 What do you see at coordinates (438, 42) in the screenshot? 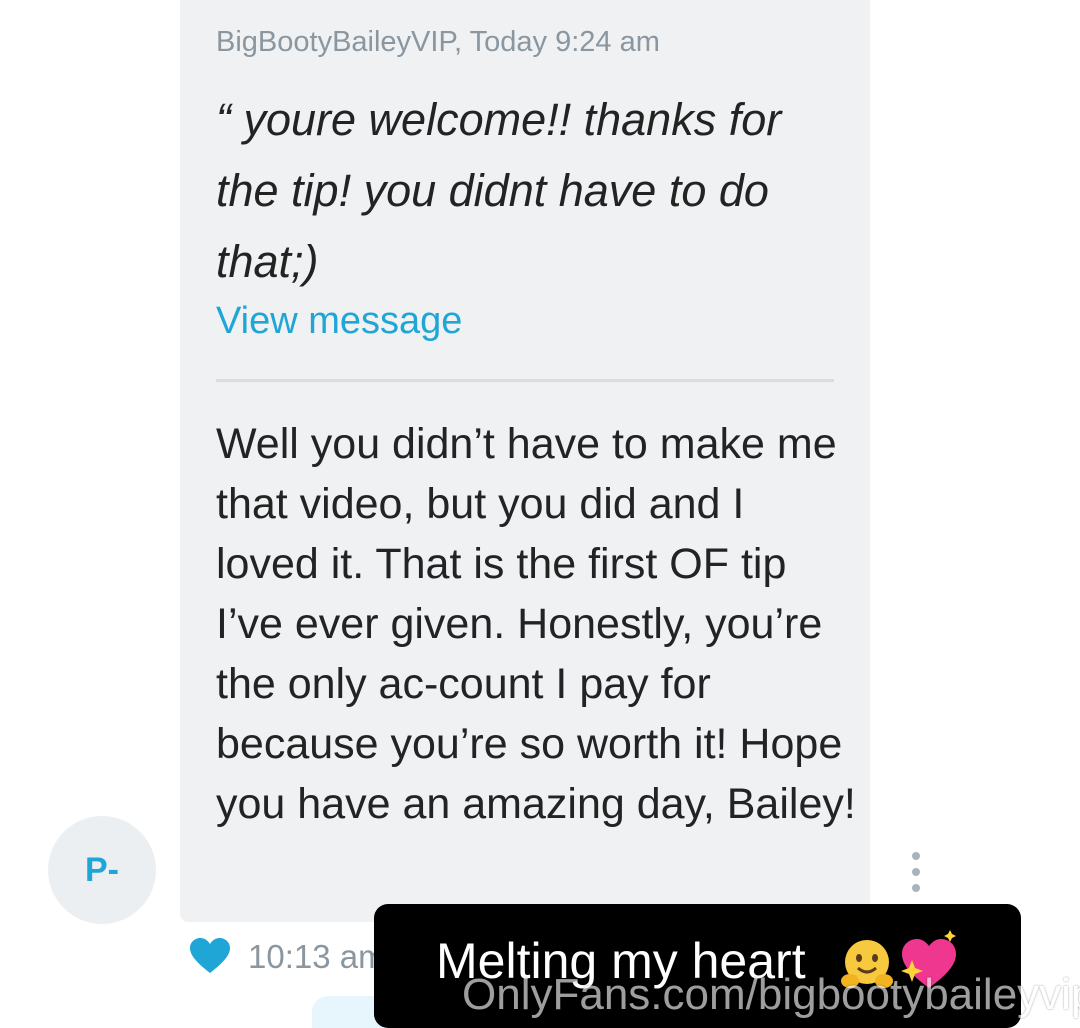
I see `quoted-message-author-time: BigBootyBaileyVIP, Today 9:24 am` at bounding box center [438, 42].